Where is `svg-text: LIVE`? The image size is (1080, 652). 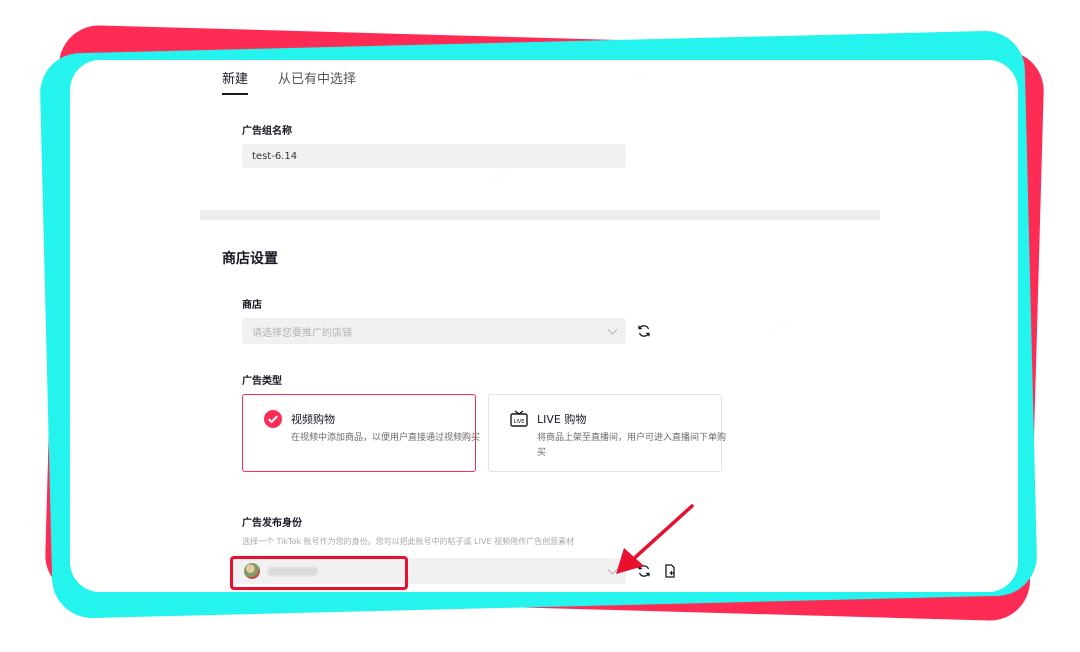
svg-text: LIVE is located at coordinates (519, 422).